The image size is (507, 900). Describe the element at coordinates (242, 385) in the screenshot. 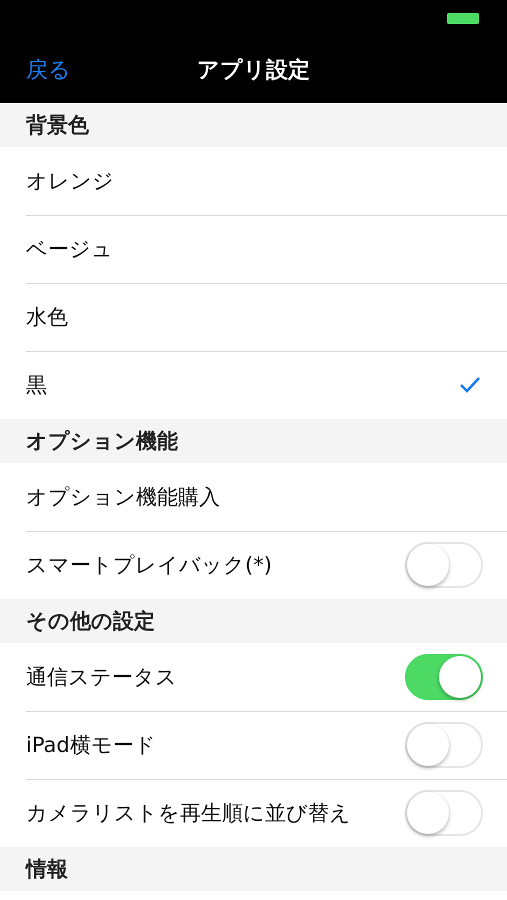

I see `setting-label: 黒` at that location.